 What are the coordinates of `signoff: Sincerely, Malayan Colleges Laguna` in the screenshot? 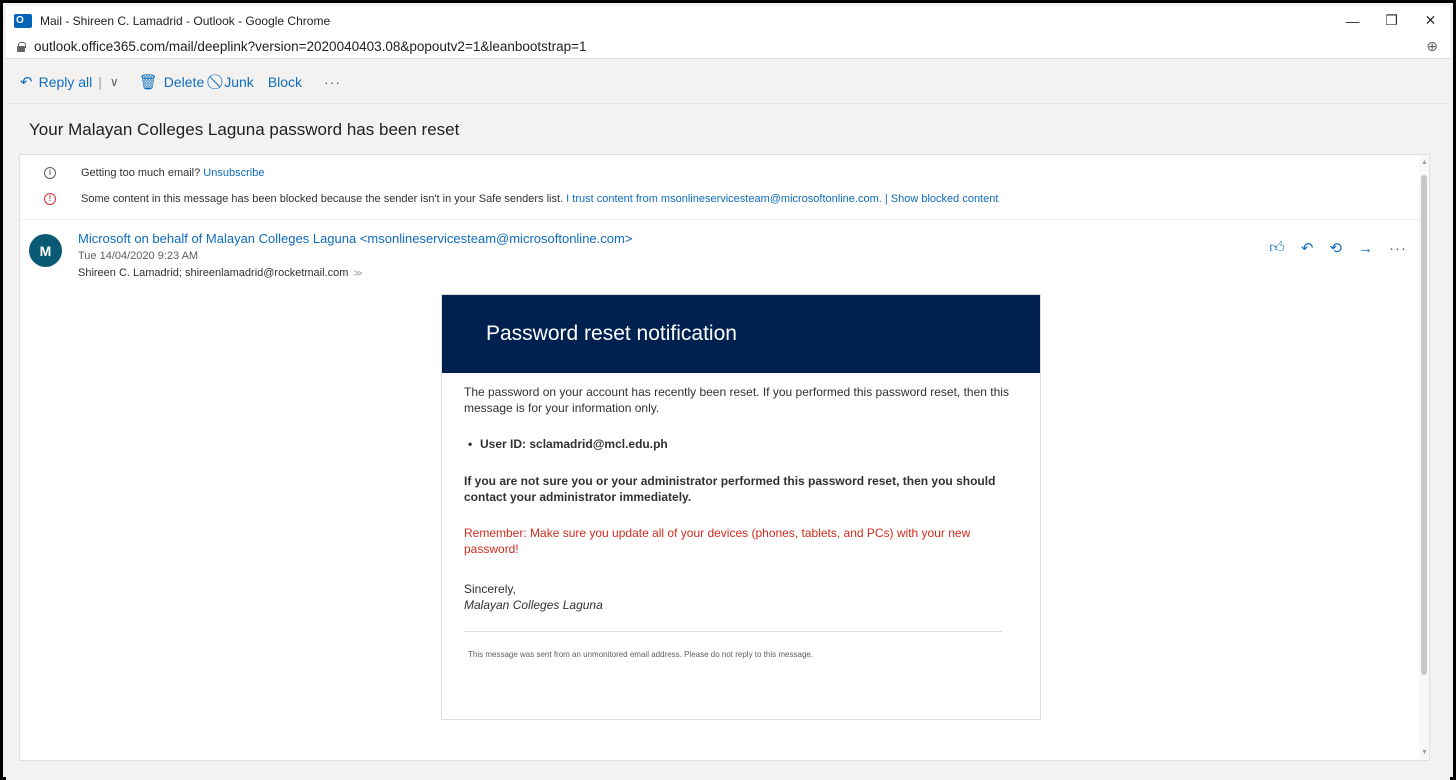 It's located at (741, 597).